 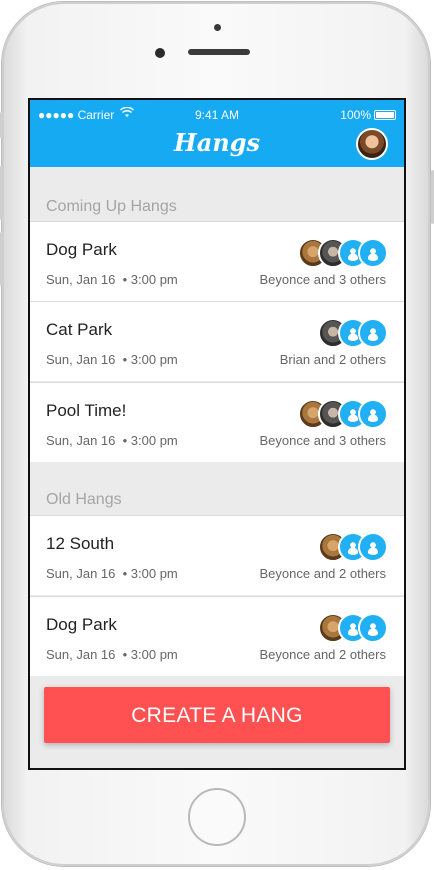 I want to click on mute-switch, so click(x=1, y=125).